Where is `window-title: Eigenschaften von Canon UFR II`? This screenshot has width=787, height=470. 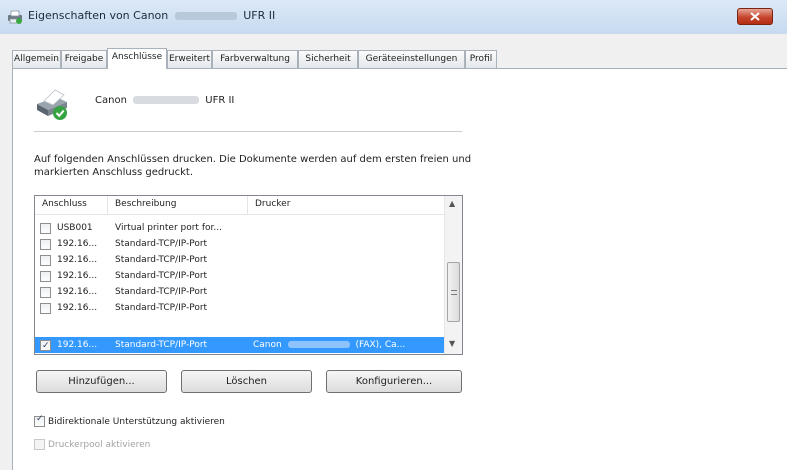
window-title: Eigenschaften von Canon UFR II is located at coordinates (151, 15).